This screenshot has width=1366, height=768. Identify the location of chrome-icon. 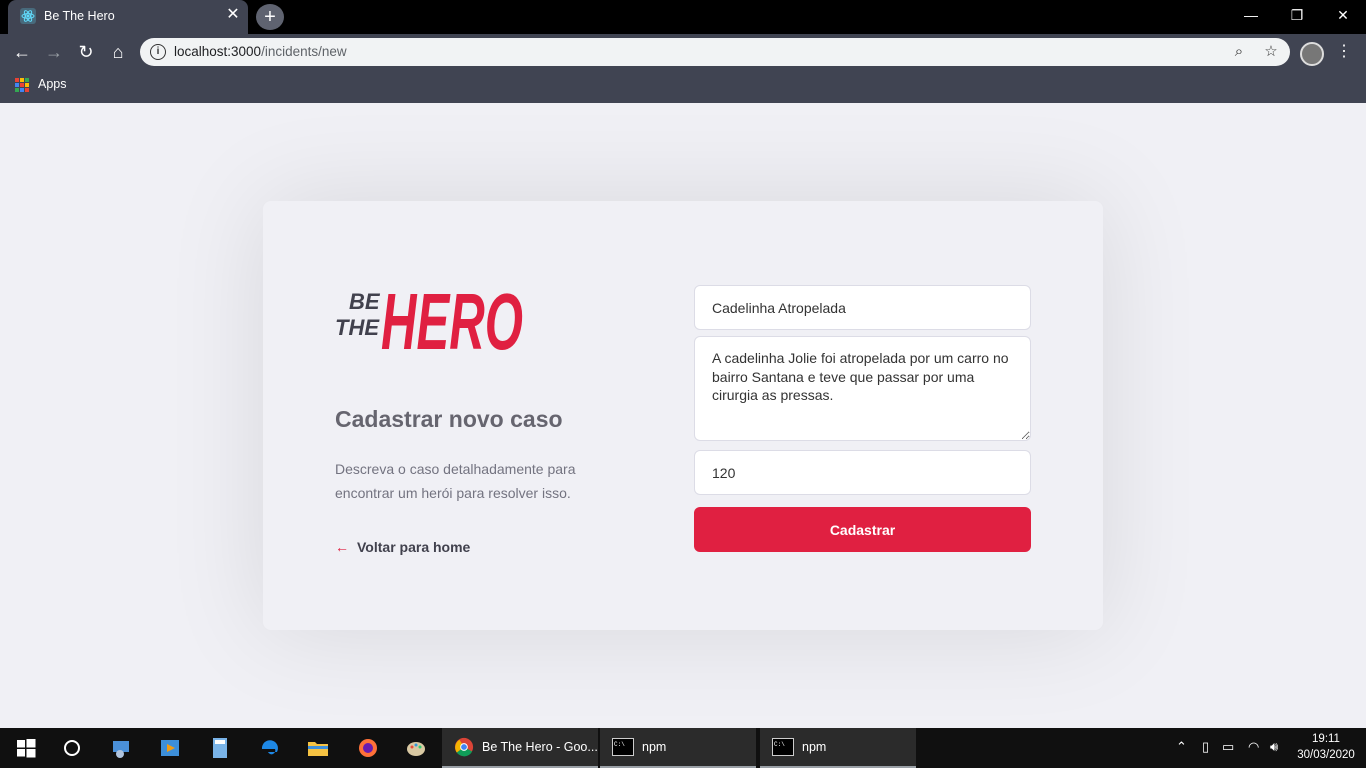
(464, 747).